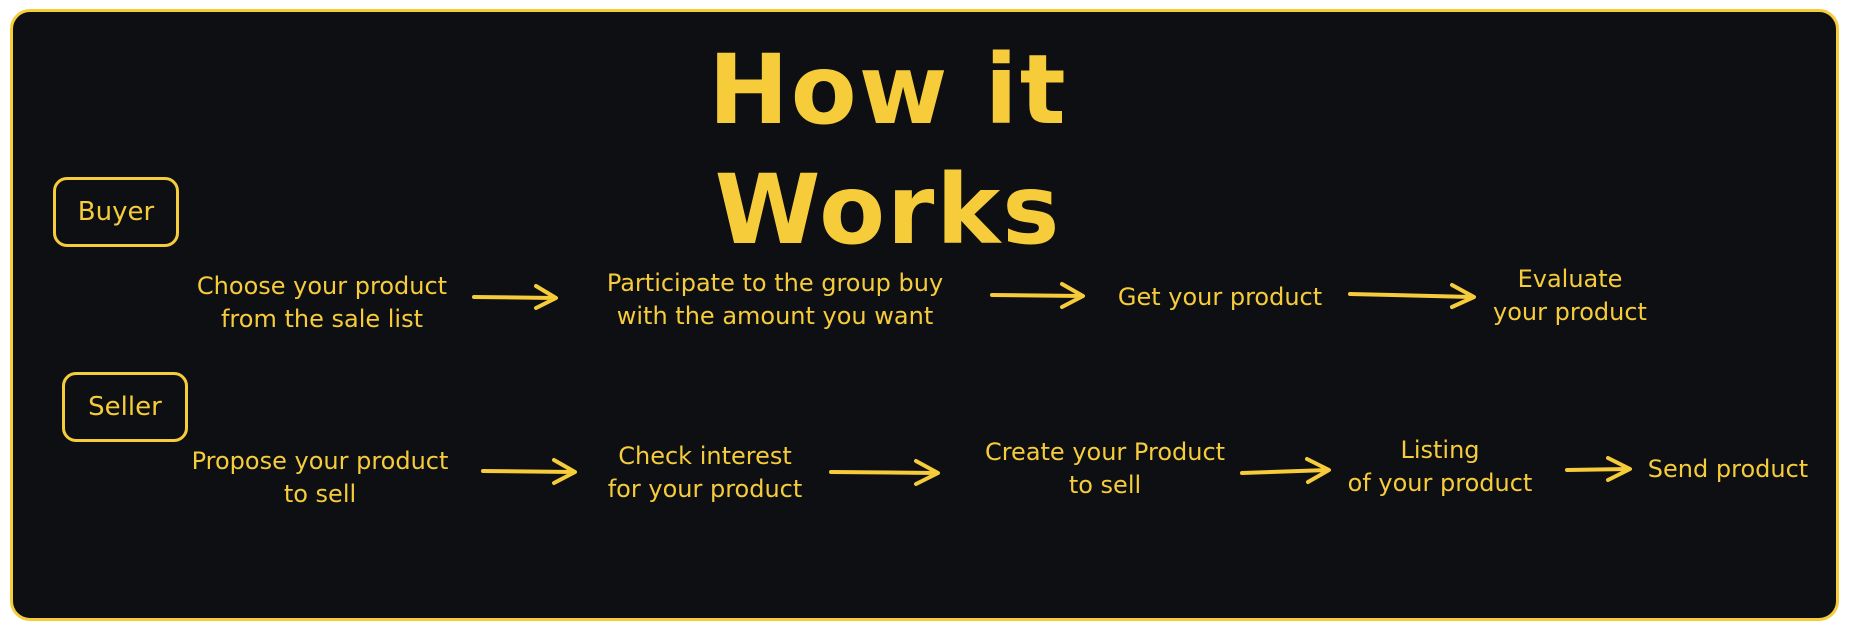 The image size is (1851, 633). Describe the element at coordinates (320, 477) in the screenshot. I see `seller-step-propose-product: Propose your product to sell` at that location.